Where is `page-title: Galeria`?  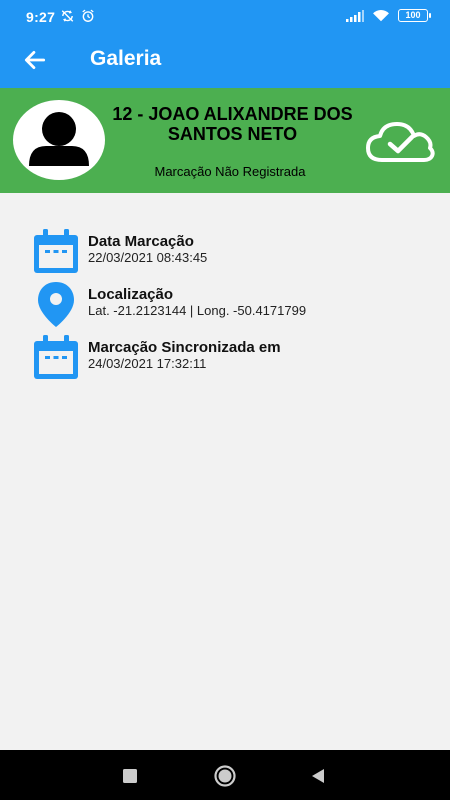
page-title: Galeria is located at coordinates (126, 58).